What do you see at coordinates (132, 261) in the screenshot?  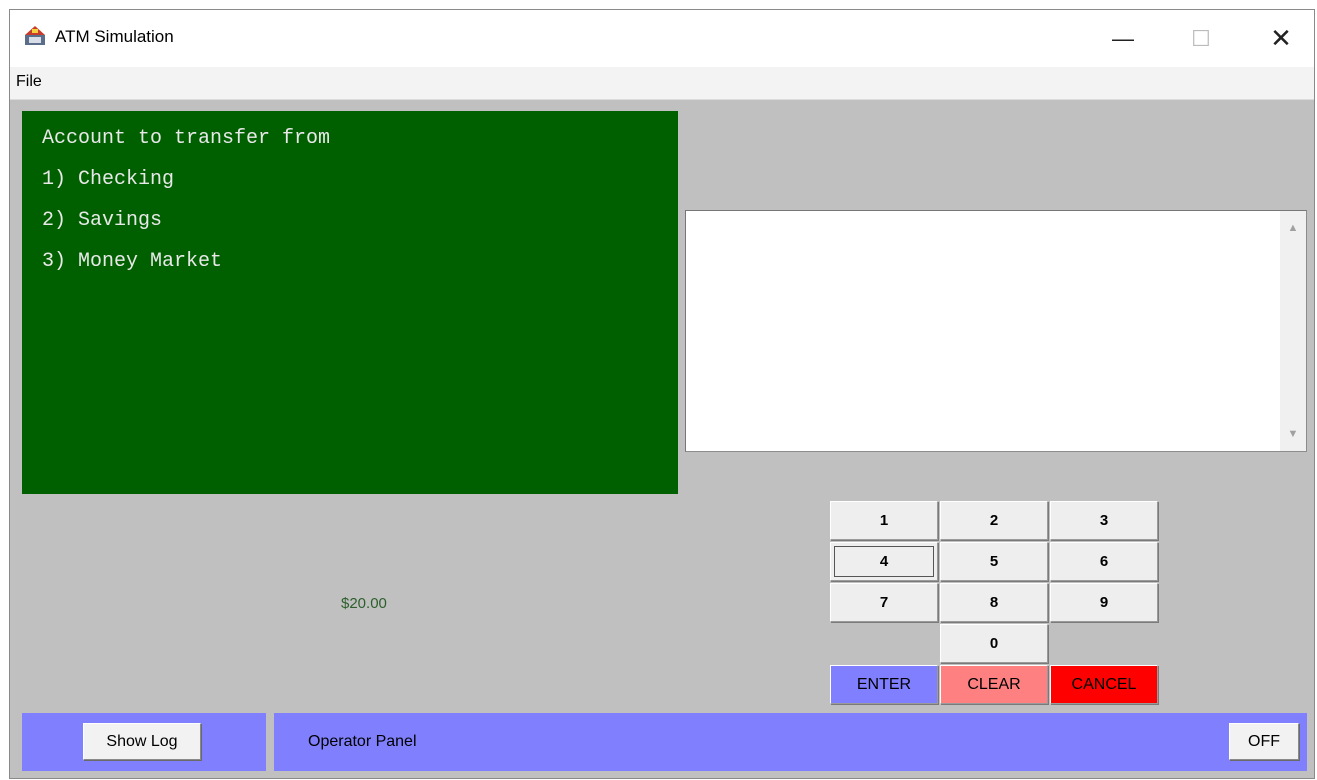 I see `screen-option-money-market: 3) Money Market` at bounding box center [132, 261].